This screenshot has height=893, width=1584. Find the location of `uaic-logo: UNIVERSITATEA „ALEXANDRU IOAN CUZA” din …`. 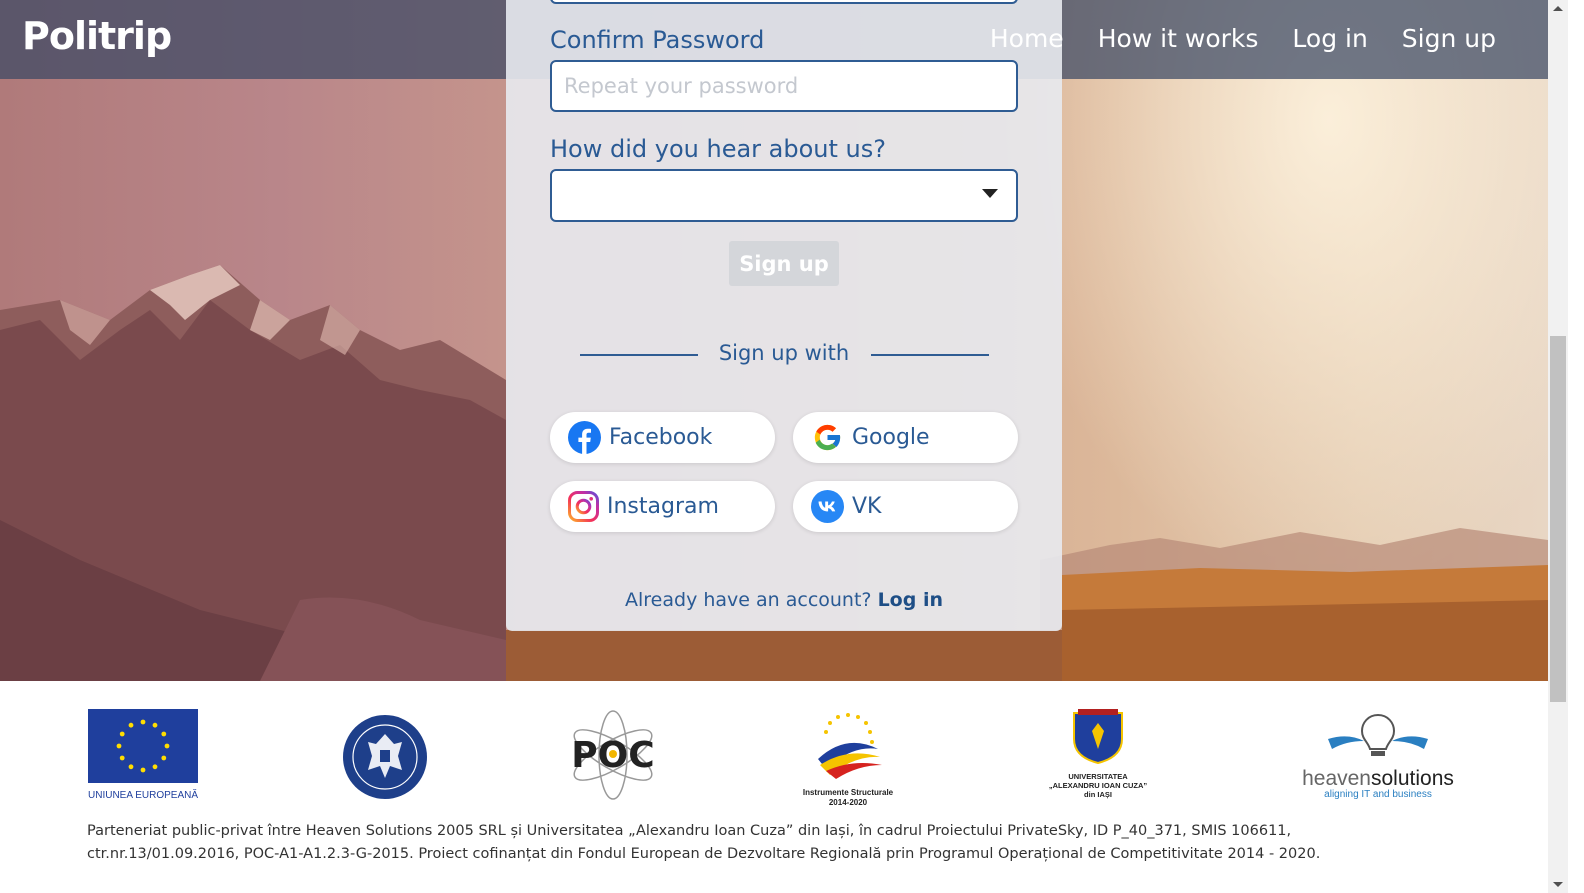

uaic-logo: UNIVERSITATEA „ALEXANDRU IOAN CUZA” din … is located at coordinates (1098, 754).